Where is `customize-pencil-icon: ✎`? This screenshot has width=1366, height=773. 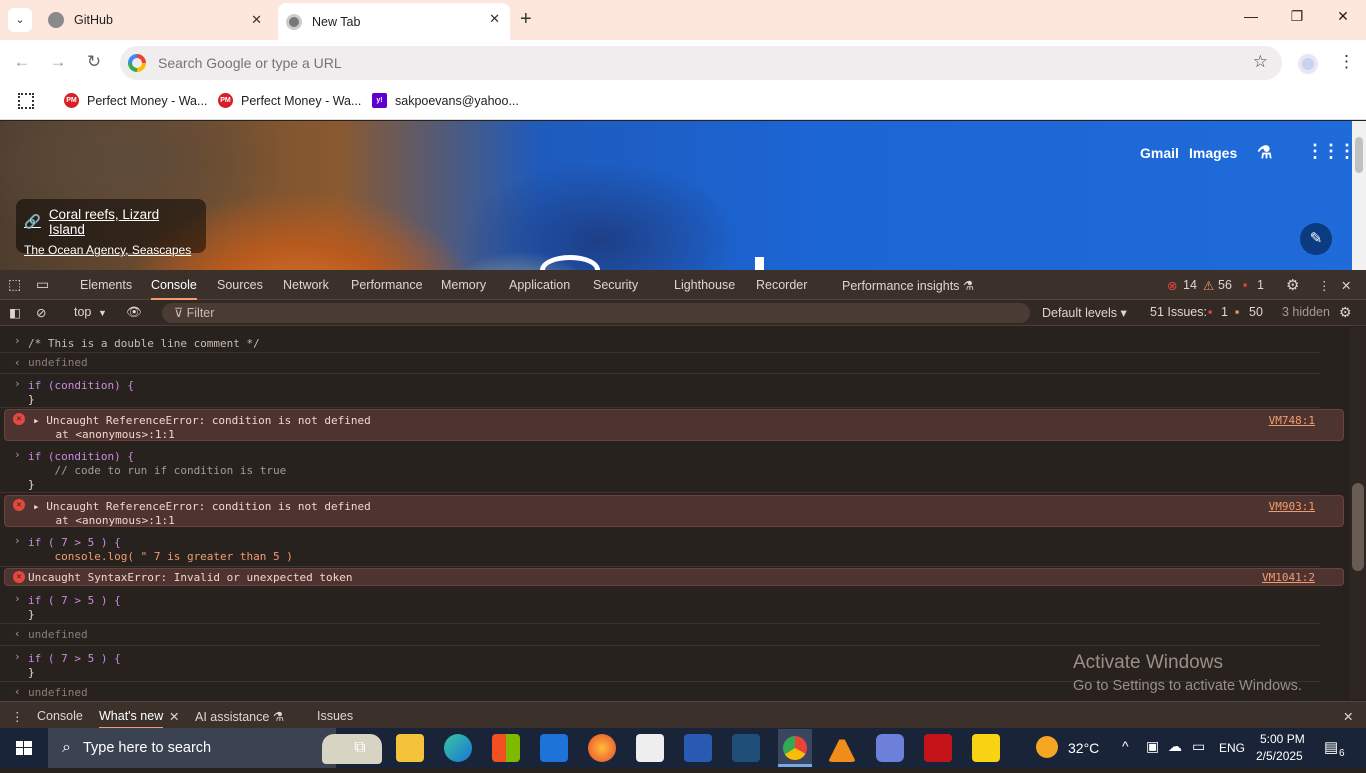
customize-pencil-icon: ✎ is located at coordinates (1316, 239).